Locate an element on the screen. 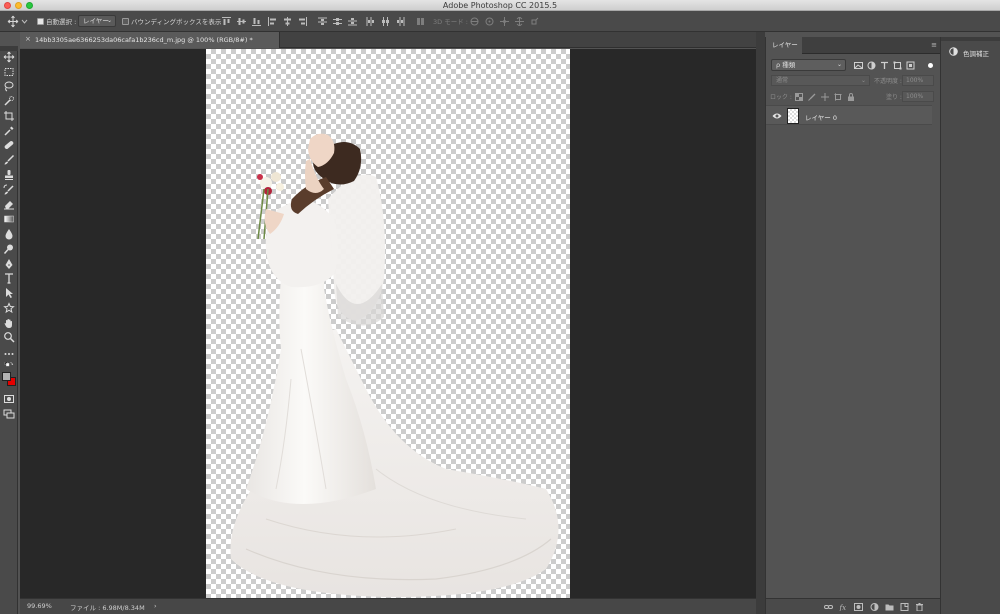 The image size is (1000, 614). hand-icon is located at coordinates (8, 323).